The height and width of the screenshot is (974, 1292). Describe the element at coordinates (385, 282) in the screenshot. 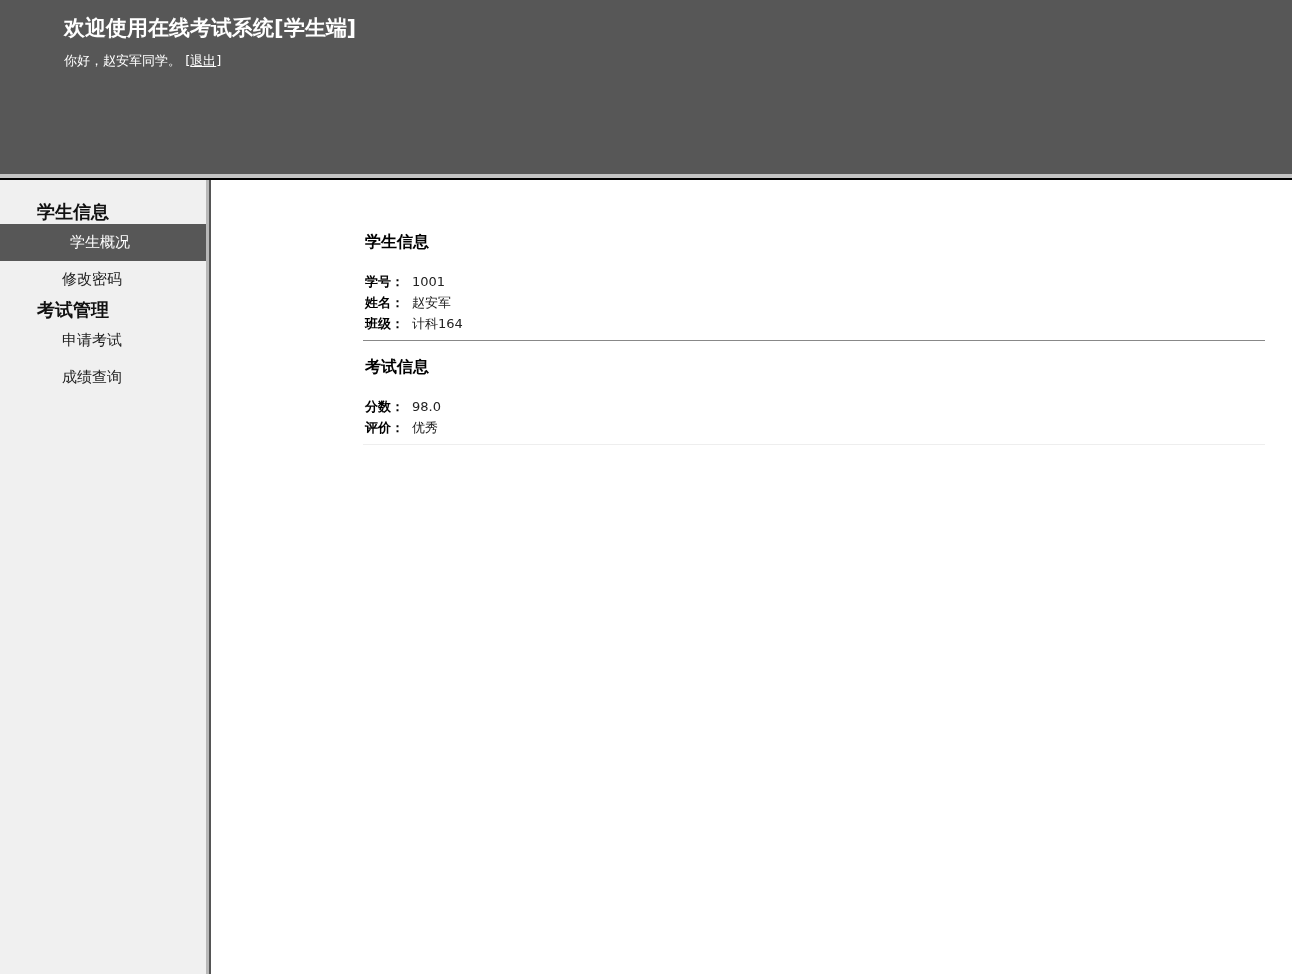

I see `field-label: 学号：` at that location.